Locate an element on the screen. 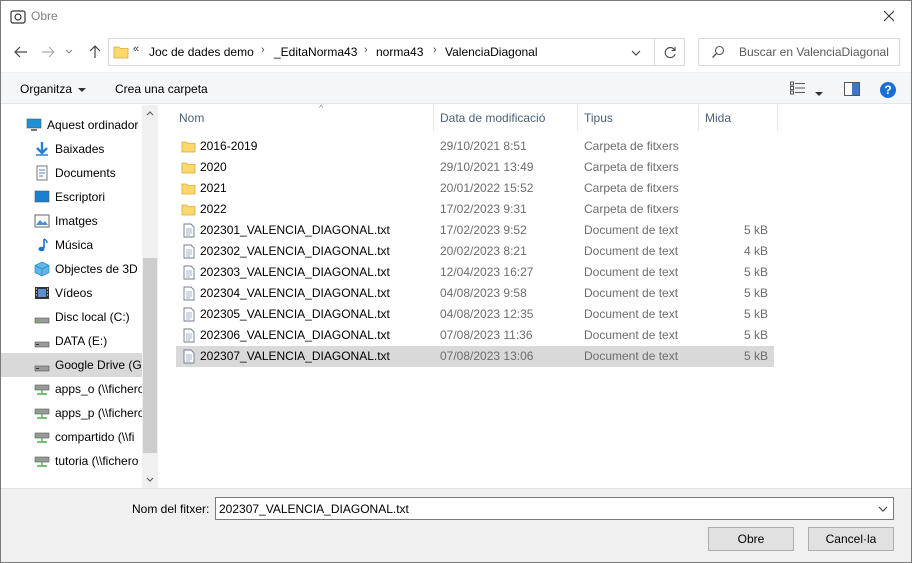 Image resolution: width=912 pixels, height=563 pixels. preview-pane-button is located at coordinates (852, 90).